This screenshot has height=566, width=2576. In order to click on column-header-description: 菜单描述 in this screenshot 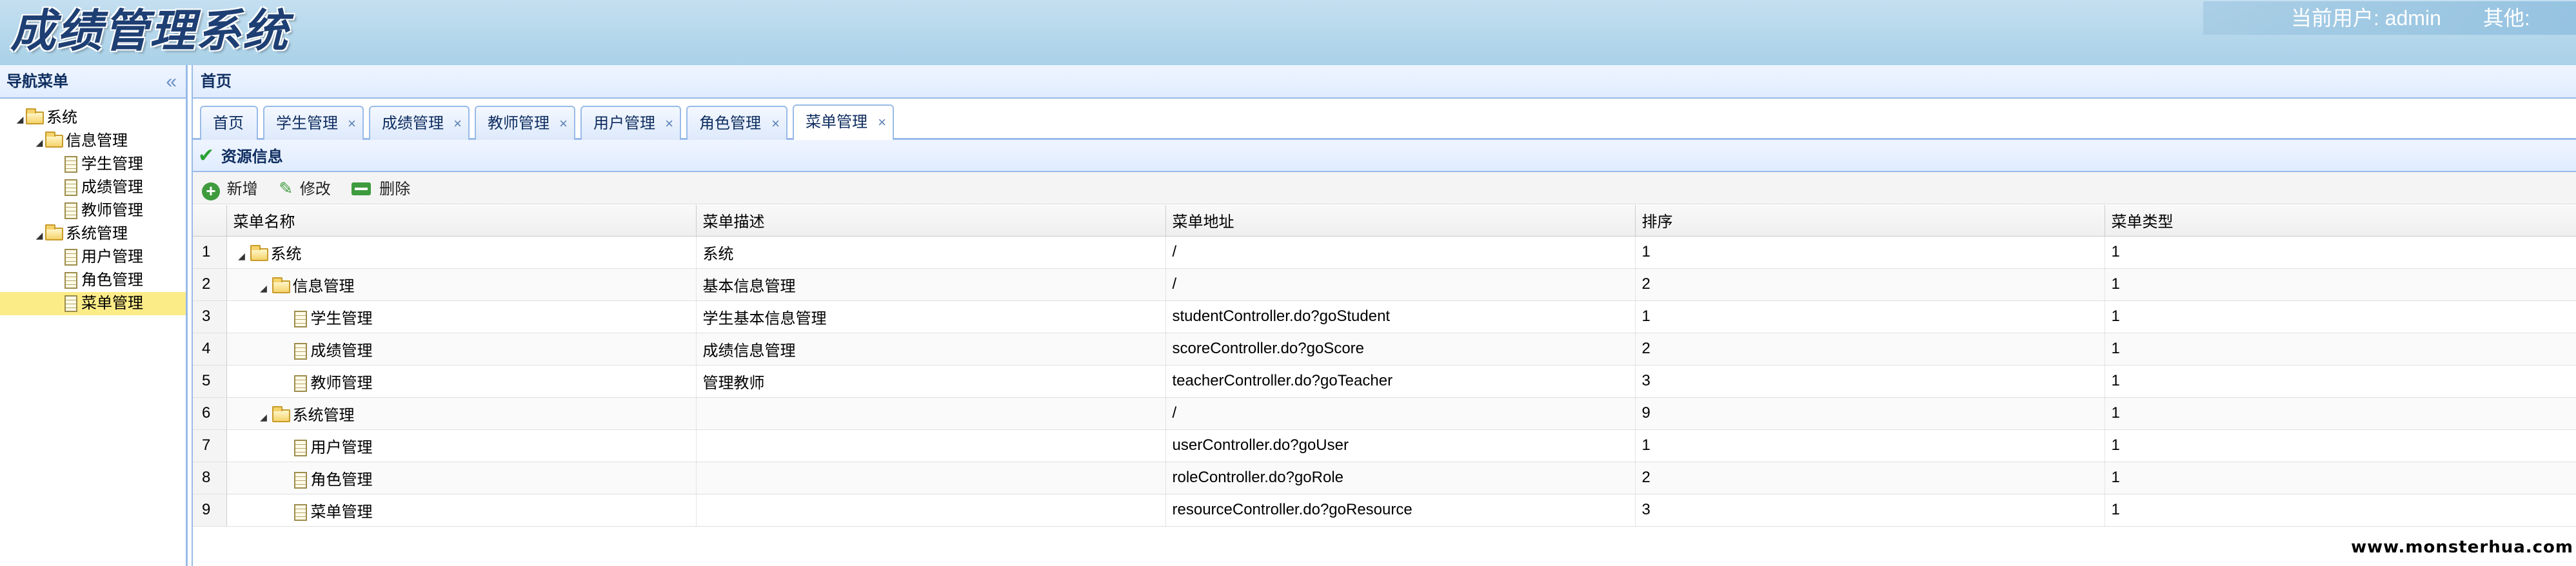, I will do `click(931, 221)`.